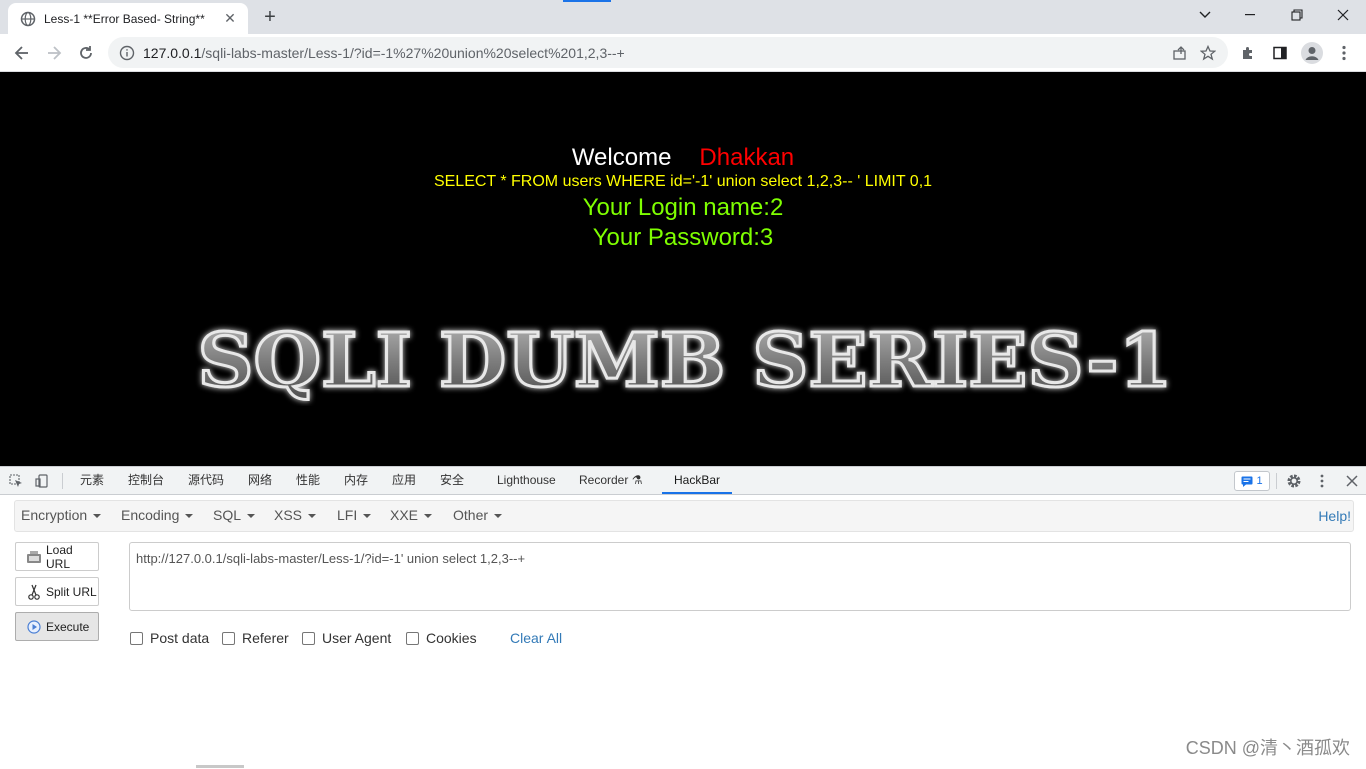 The image size is (1366, 769). Describe the element at coordinates (308, 480) in the screenshot. I see `tab-performance: 性能` at that location.